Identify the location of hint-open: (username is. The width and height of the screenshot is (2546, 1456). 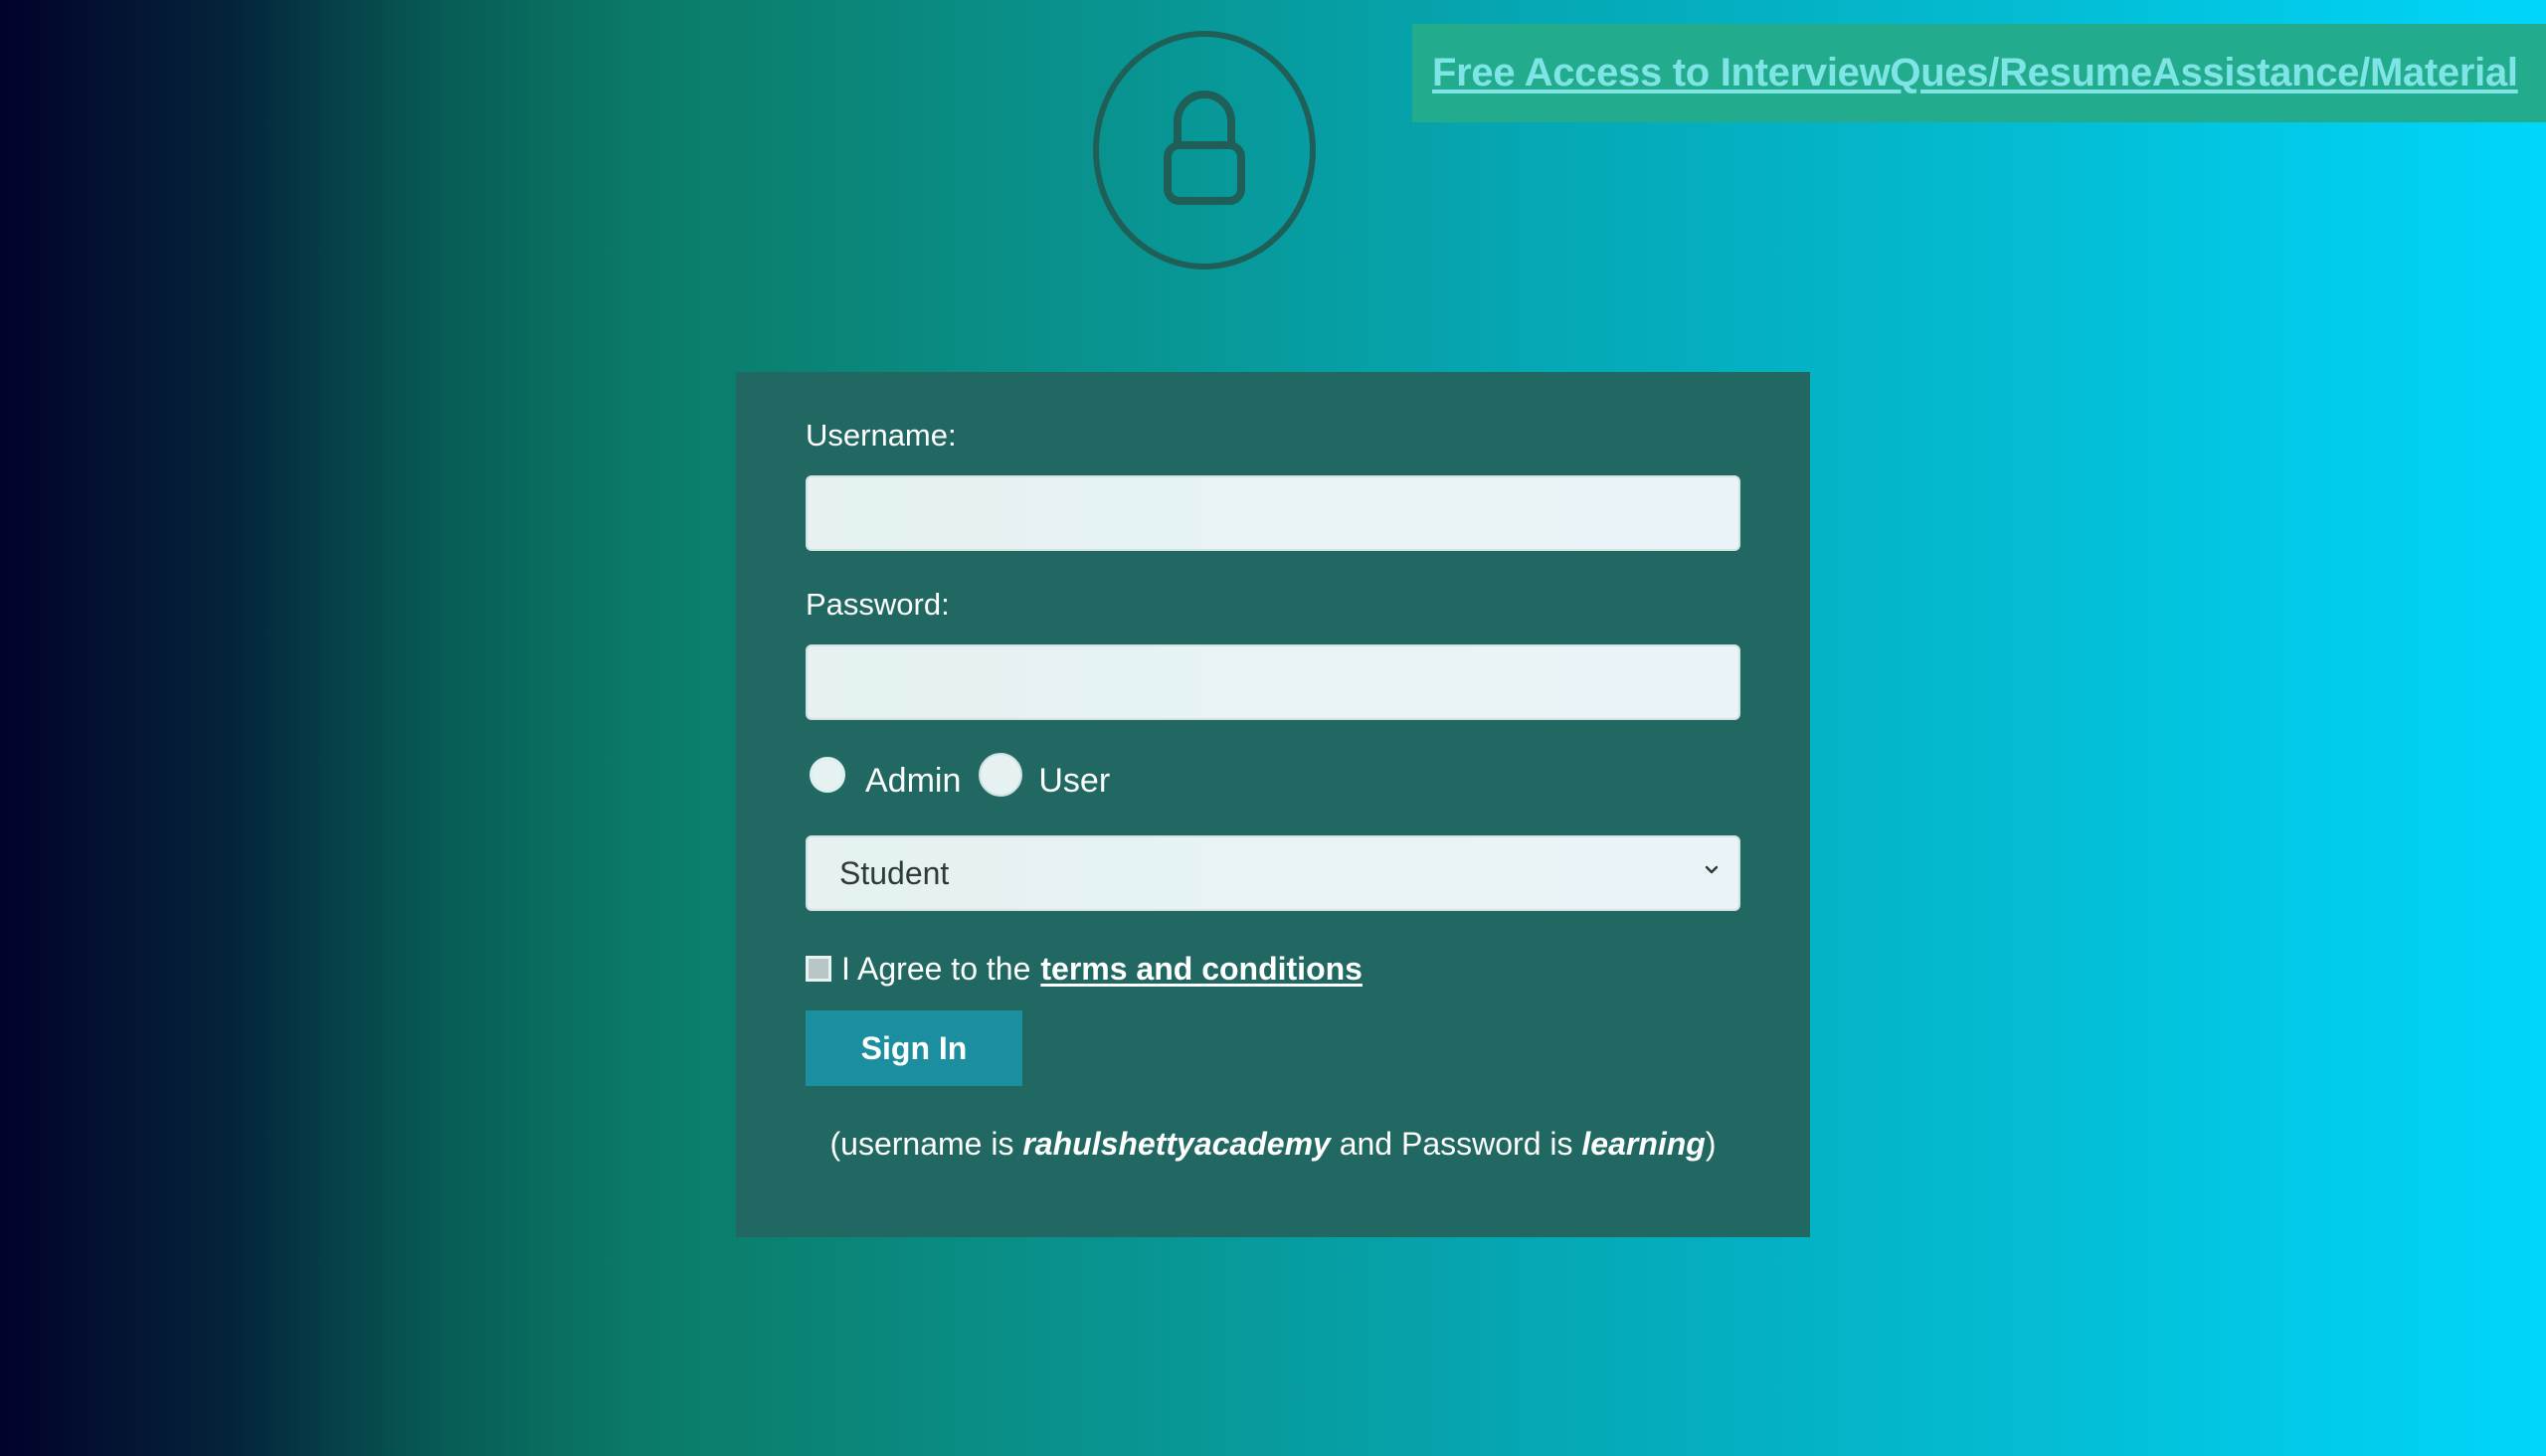
(921, 1144).